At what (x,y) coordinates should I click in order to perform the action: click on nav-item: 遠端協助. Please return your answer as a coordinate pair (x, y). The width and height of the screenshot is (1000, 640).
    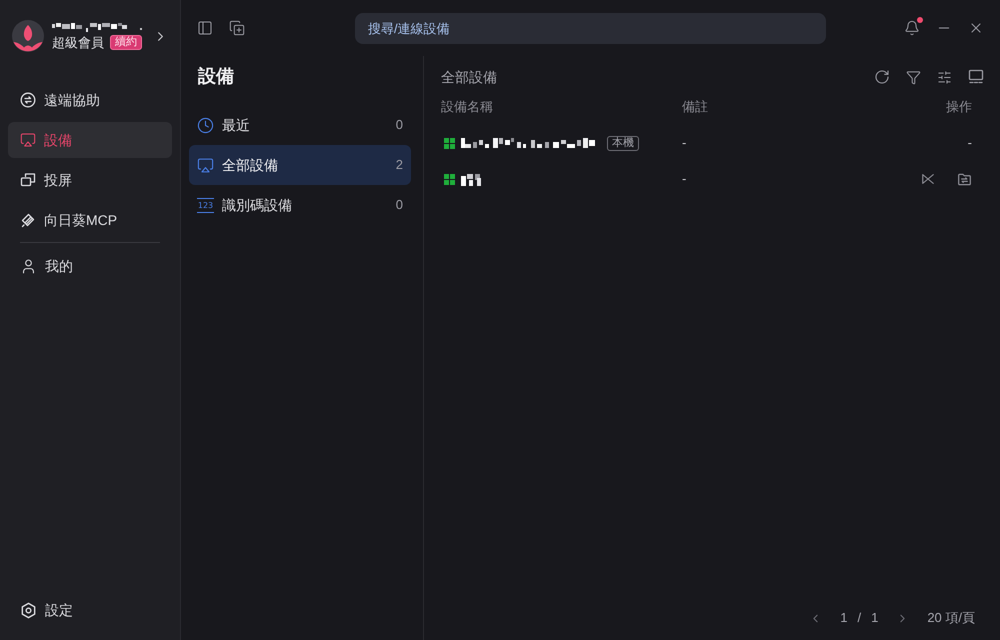
    Looking at the image, I should click on (90, 100).